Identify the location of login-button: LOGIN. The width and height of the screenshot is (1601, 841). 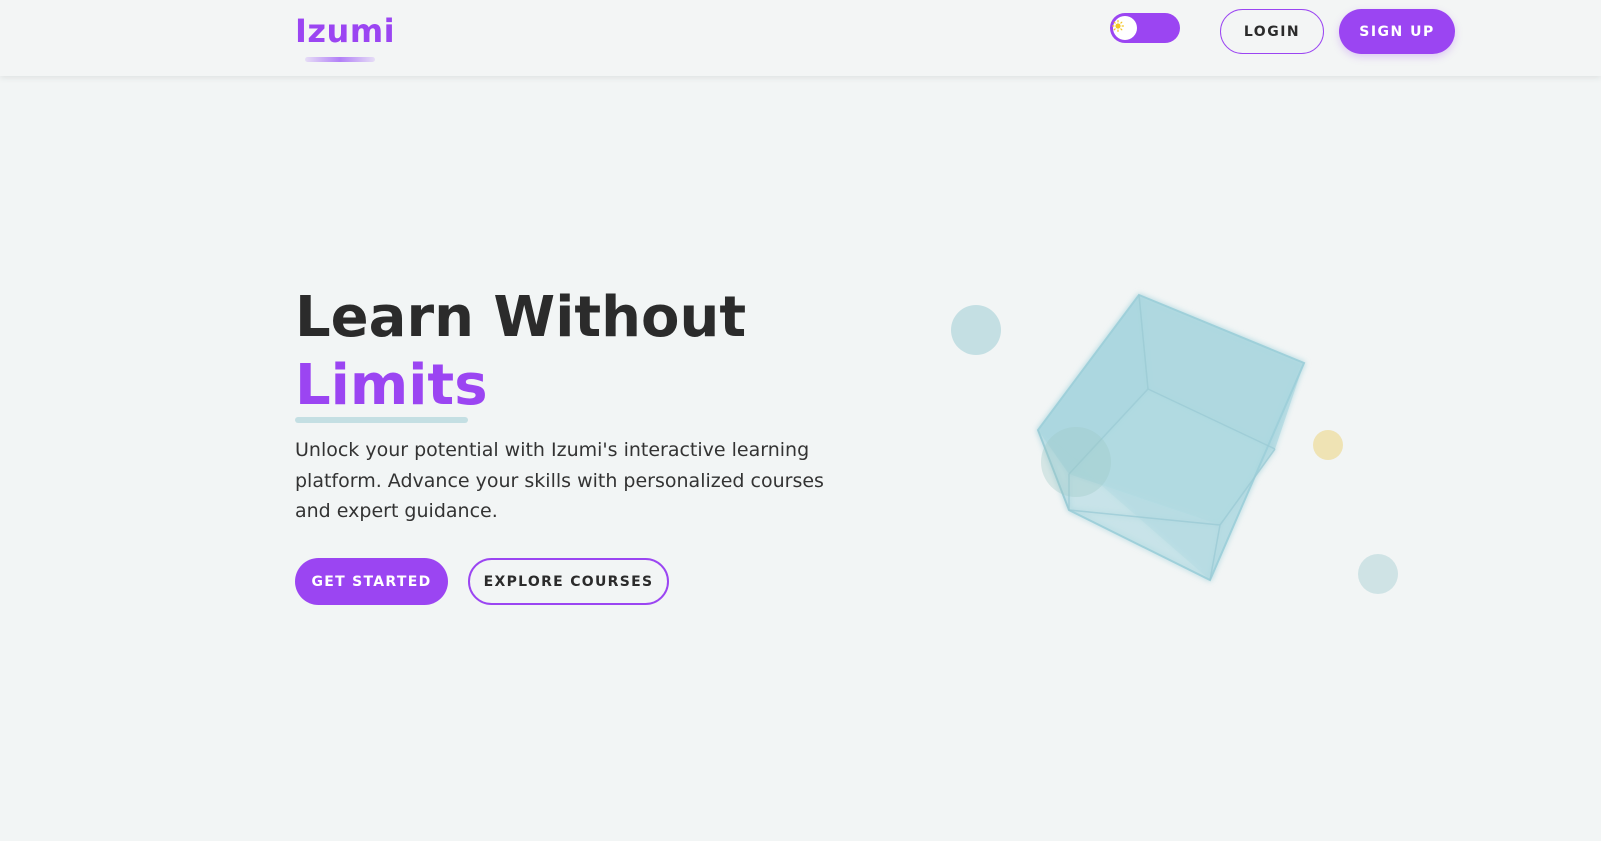
(1272, 31).